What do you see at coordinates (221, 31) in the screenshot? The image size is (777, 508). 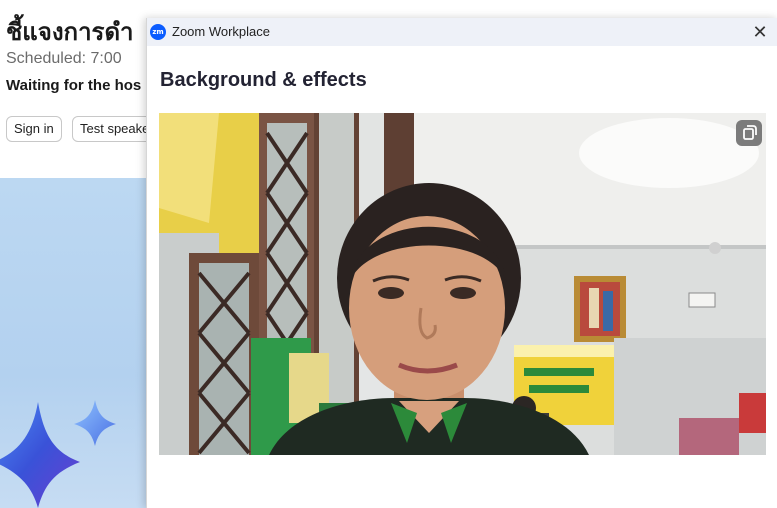 I see `dialog-app-title: Zoom Workplace` at bounding box center [221, 31].